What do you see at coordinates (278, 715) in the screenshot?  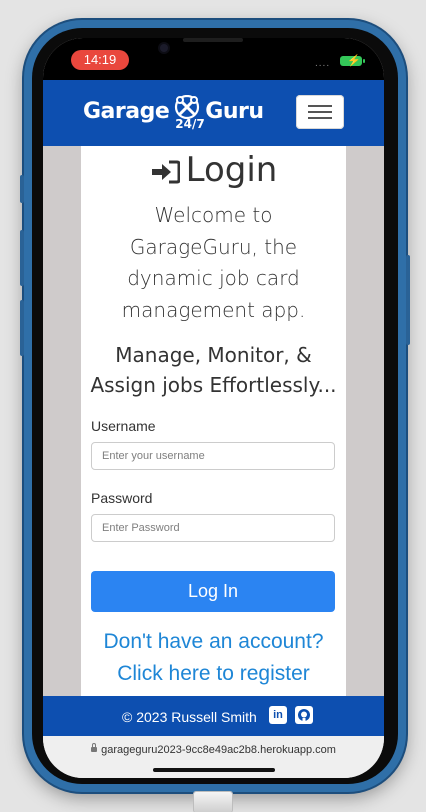 I see `linkedin-icon: in` at bounding box center [278, 715].